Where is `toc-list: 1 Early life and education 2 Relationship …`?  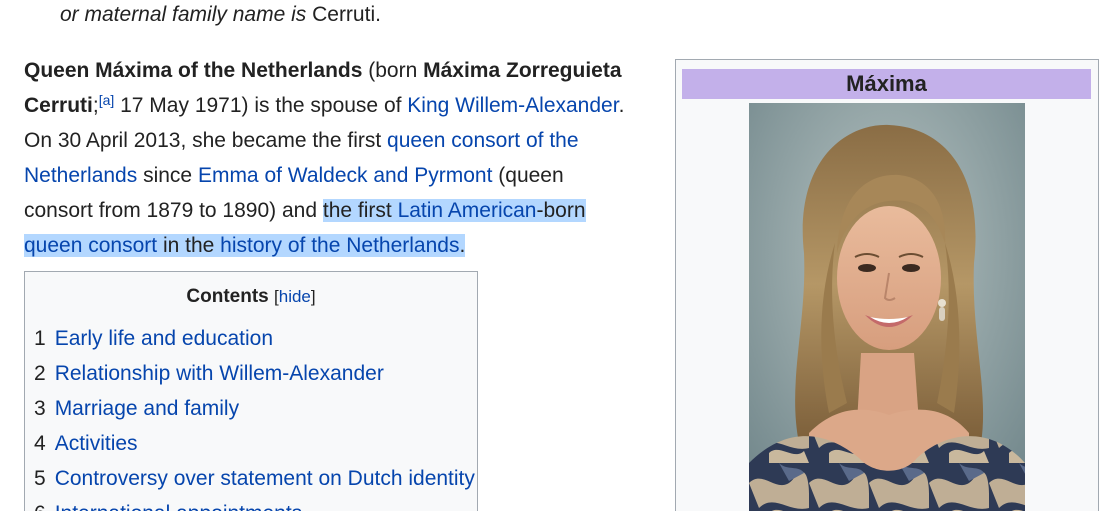
toc-list: 1 Early life and education 2 Relationship … is located at coordinates (254, 416).